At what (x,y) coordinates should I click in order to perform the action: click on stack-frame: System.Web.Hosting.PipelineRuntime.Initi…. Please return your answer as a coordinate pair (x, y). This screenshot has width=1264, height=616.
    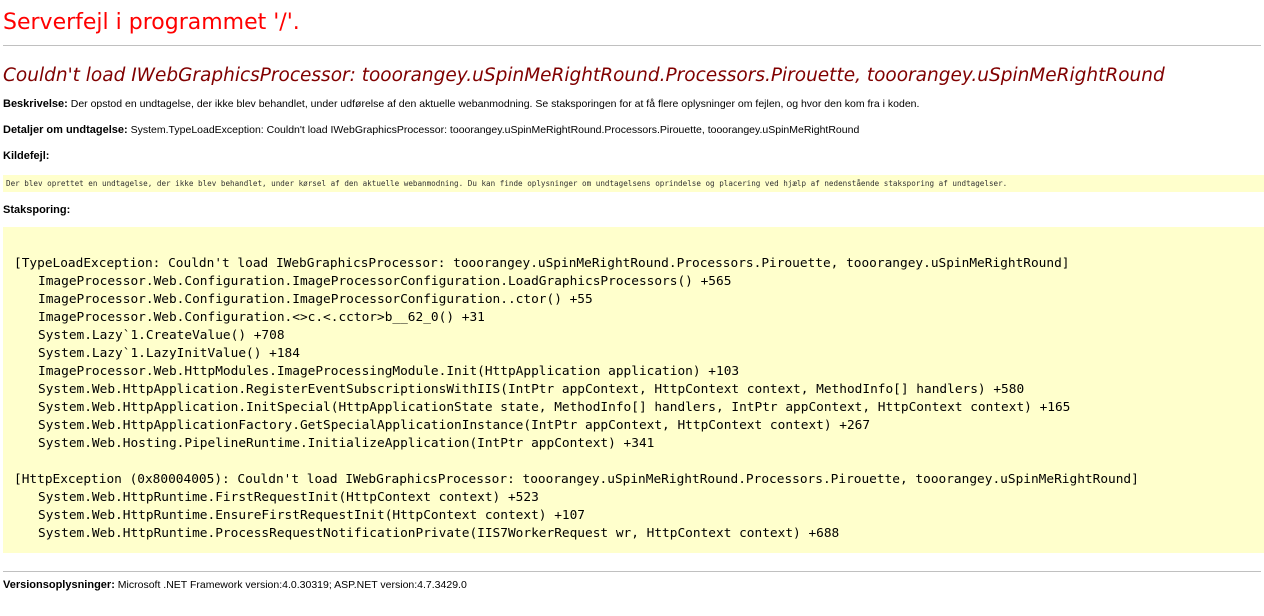
    Looking at the image, I should click on (346, 443).